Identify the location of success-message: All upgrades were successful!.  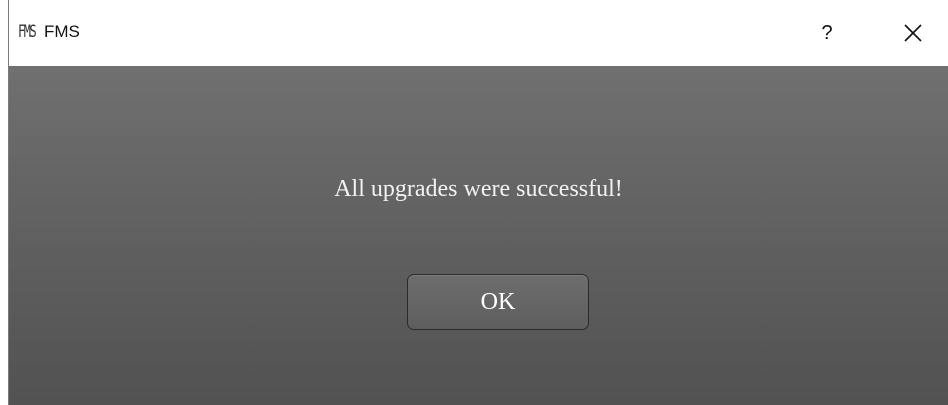
(478, 189).